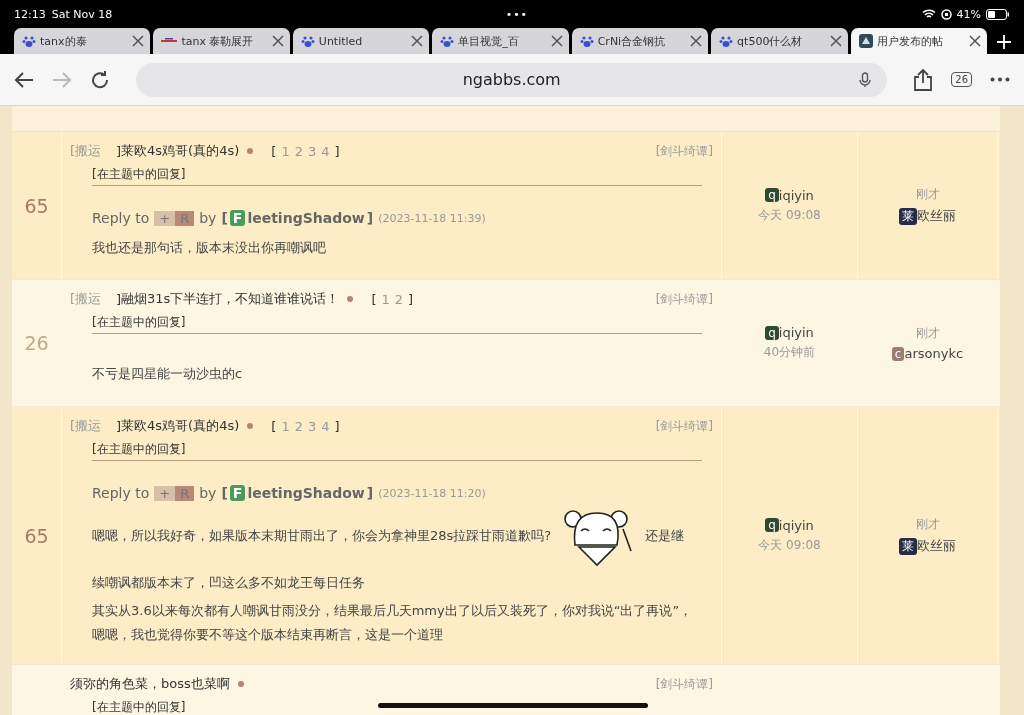 The image size is (1024, 715). What do you see at coordinates (221, 41) in the screenshot?
I see `browser-tab: tanx 泰勒展开` at bounding box center [221, 41].